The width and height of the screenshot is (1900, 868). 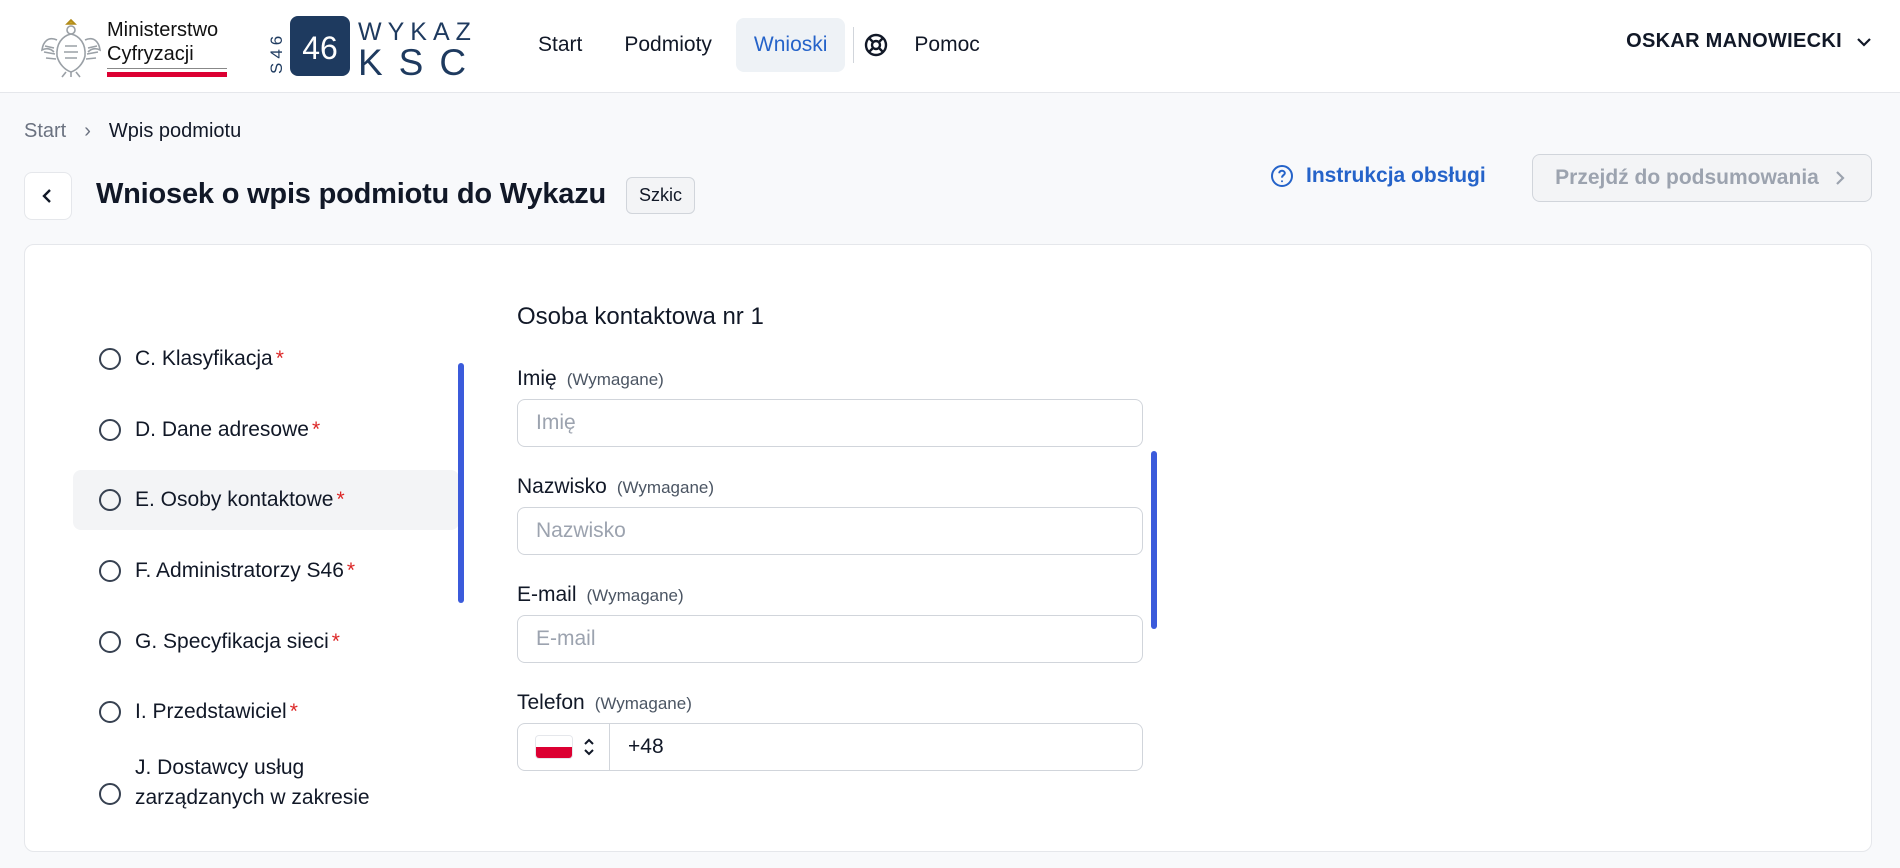 I want to click on user-menu: OSKAR MANOWIECKI, so click(x=1750, y=41).